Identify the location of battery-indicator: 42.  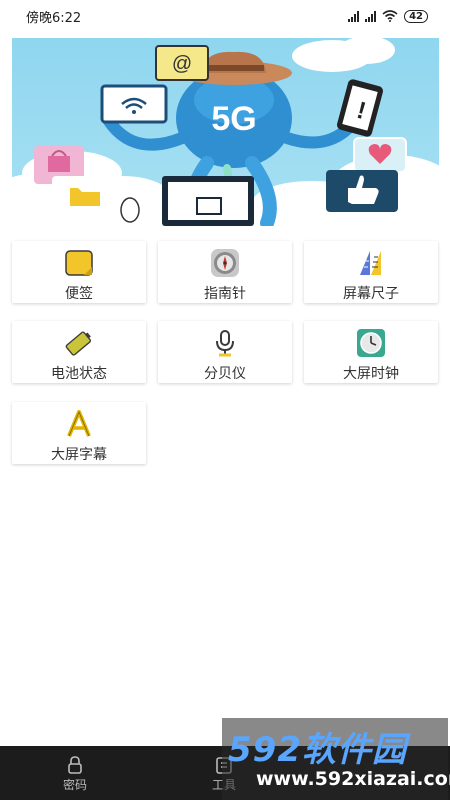
(416, 16).